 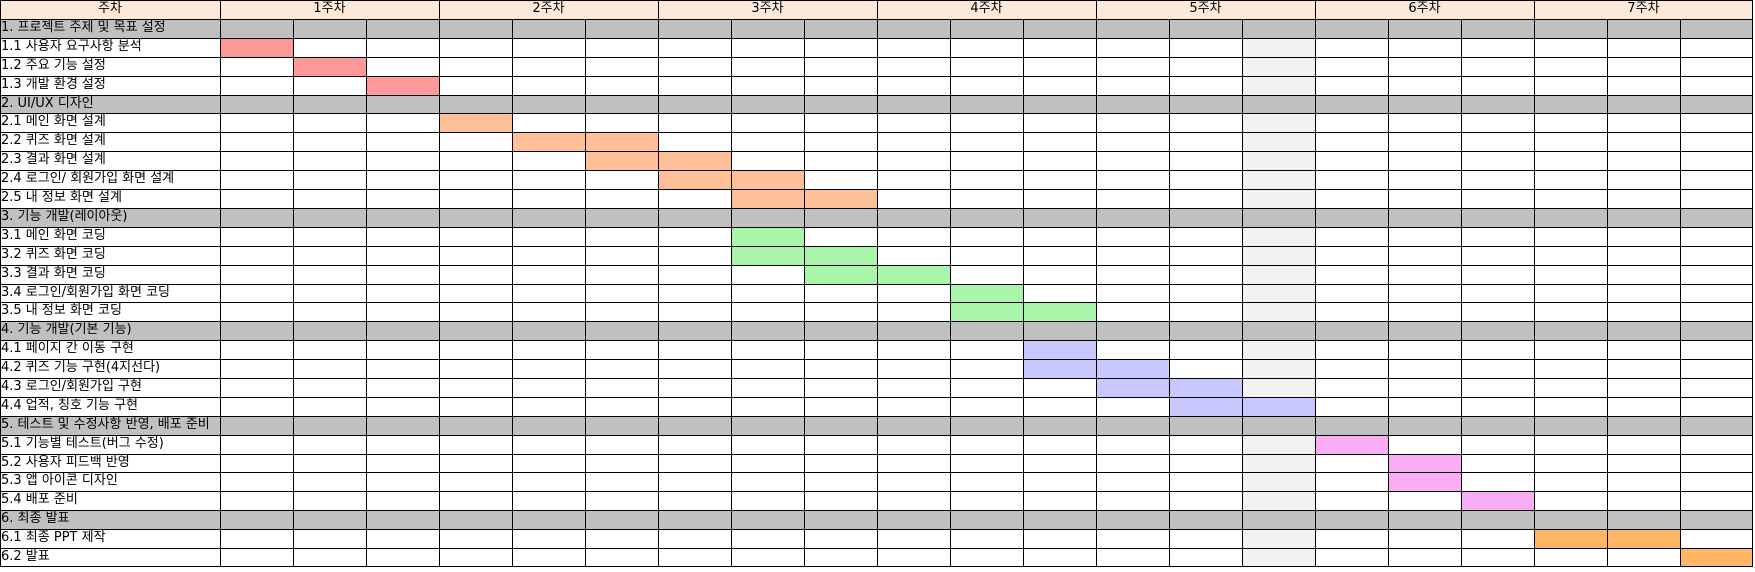 What do you see at coordinates (53, 121) in the screenshot?
I see `task-label: 2.1 메인 화면 설계` at bounding box center [53, 121].